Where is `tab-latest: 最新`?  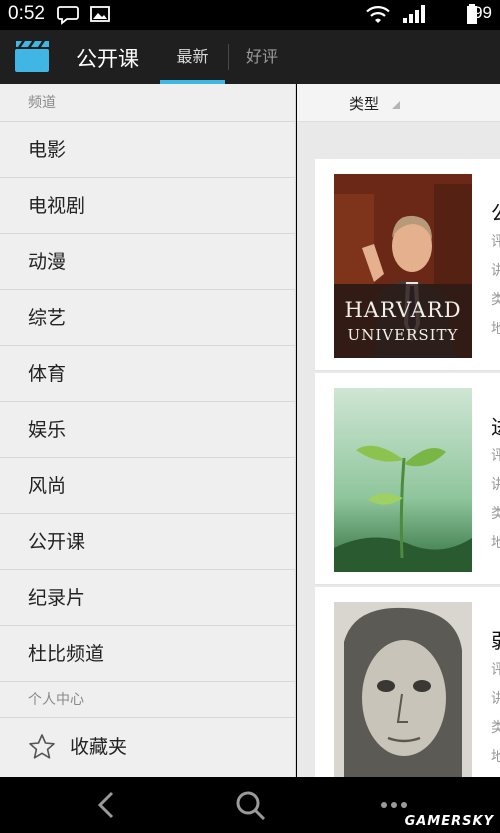
tab-latest: 最新 is located at coordinates (192, 57).